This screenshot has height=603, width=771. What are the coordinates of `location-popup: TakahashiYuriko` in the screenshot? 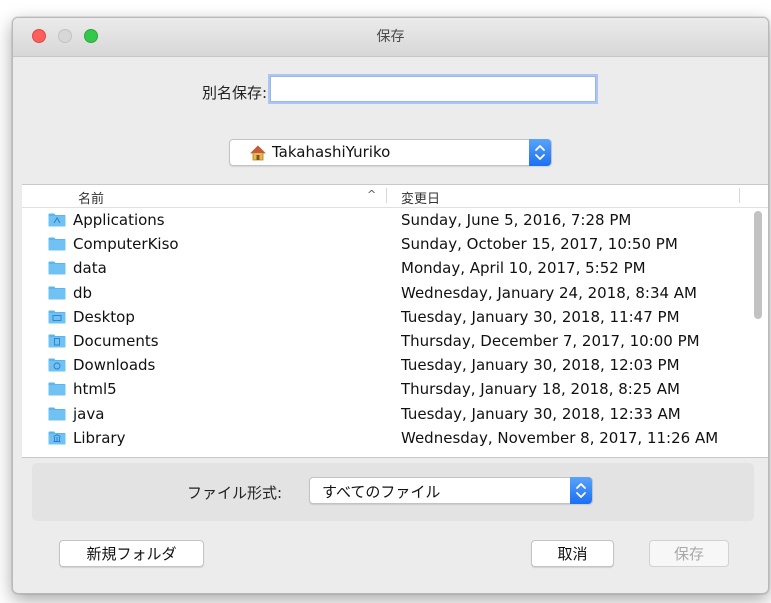 It's located at (390, 152).